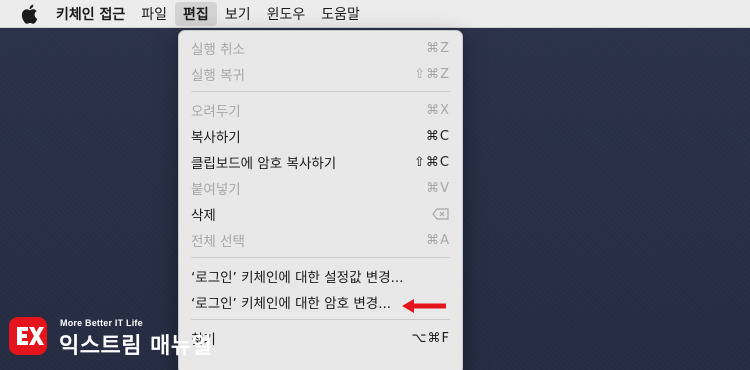 This screenshot has width=750, height=370. What do you see at coordinates (216, 190) in the screenshot?
I see `menu-item-label: 붙여넣기` at bounding box center [216, 190].